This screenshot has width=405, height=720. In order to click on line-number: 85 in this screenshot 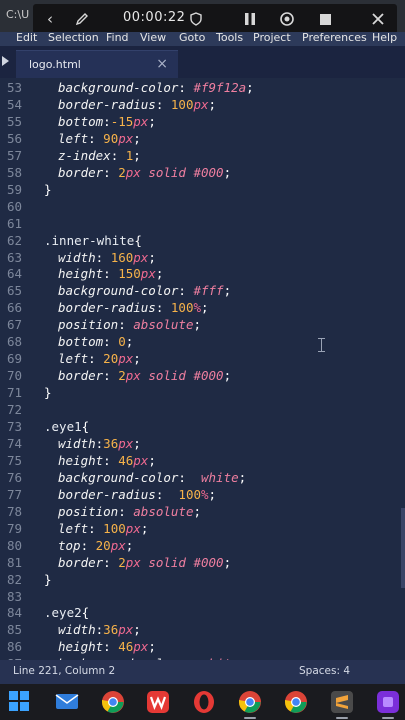, I will do `click(14, 630)`.